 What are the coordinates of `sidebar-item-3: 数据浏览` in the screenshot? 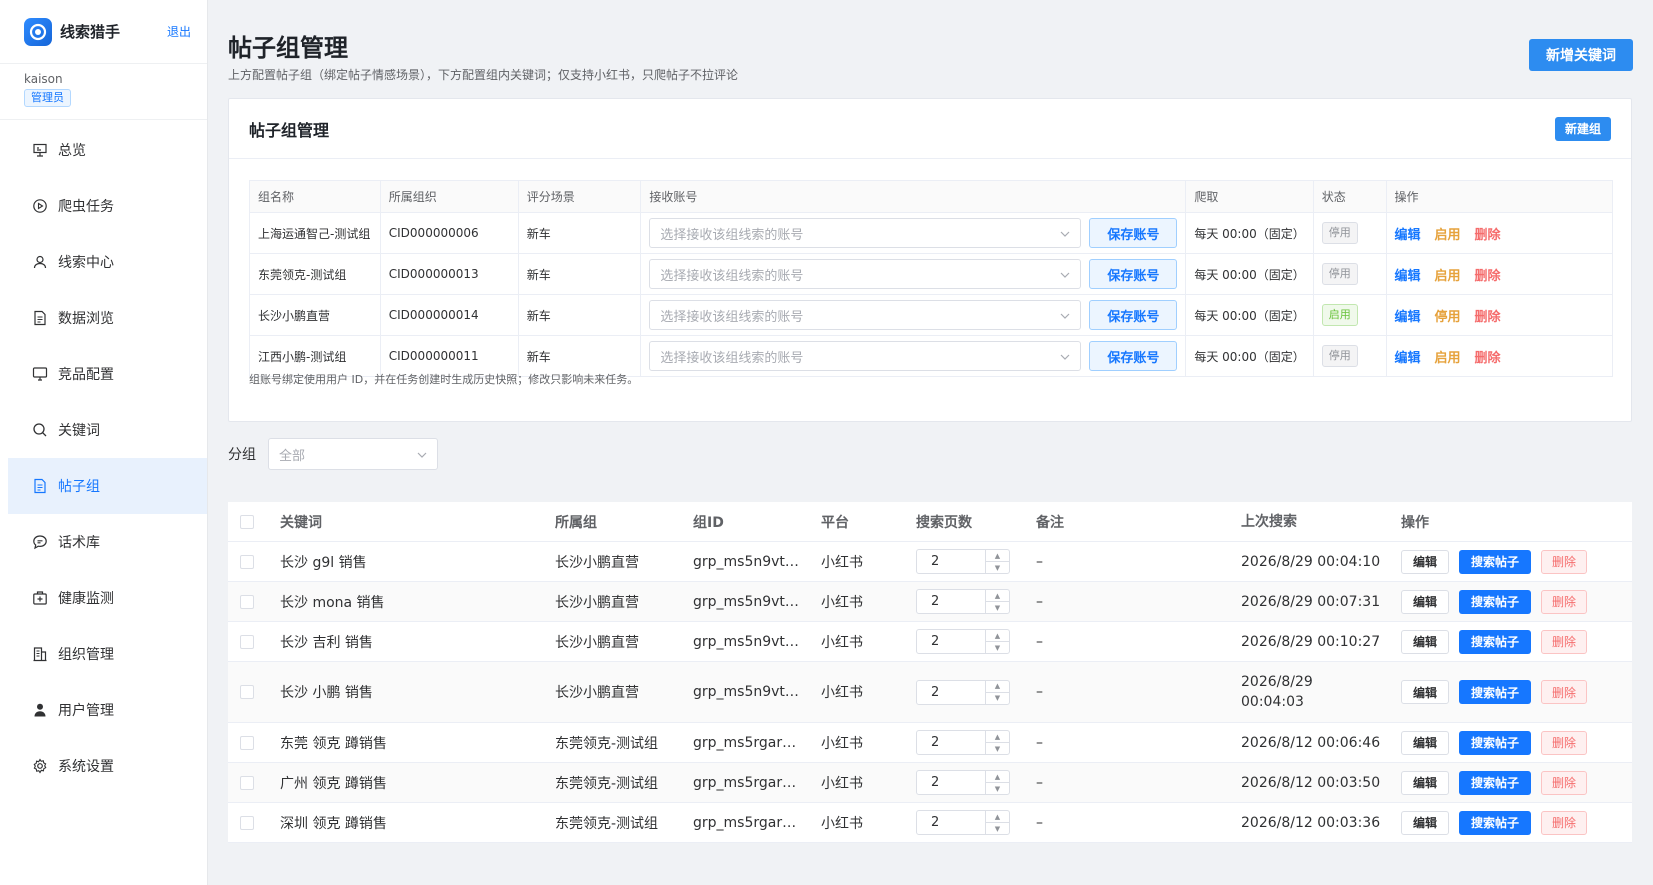 It's located at (103, 318).